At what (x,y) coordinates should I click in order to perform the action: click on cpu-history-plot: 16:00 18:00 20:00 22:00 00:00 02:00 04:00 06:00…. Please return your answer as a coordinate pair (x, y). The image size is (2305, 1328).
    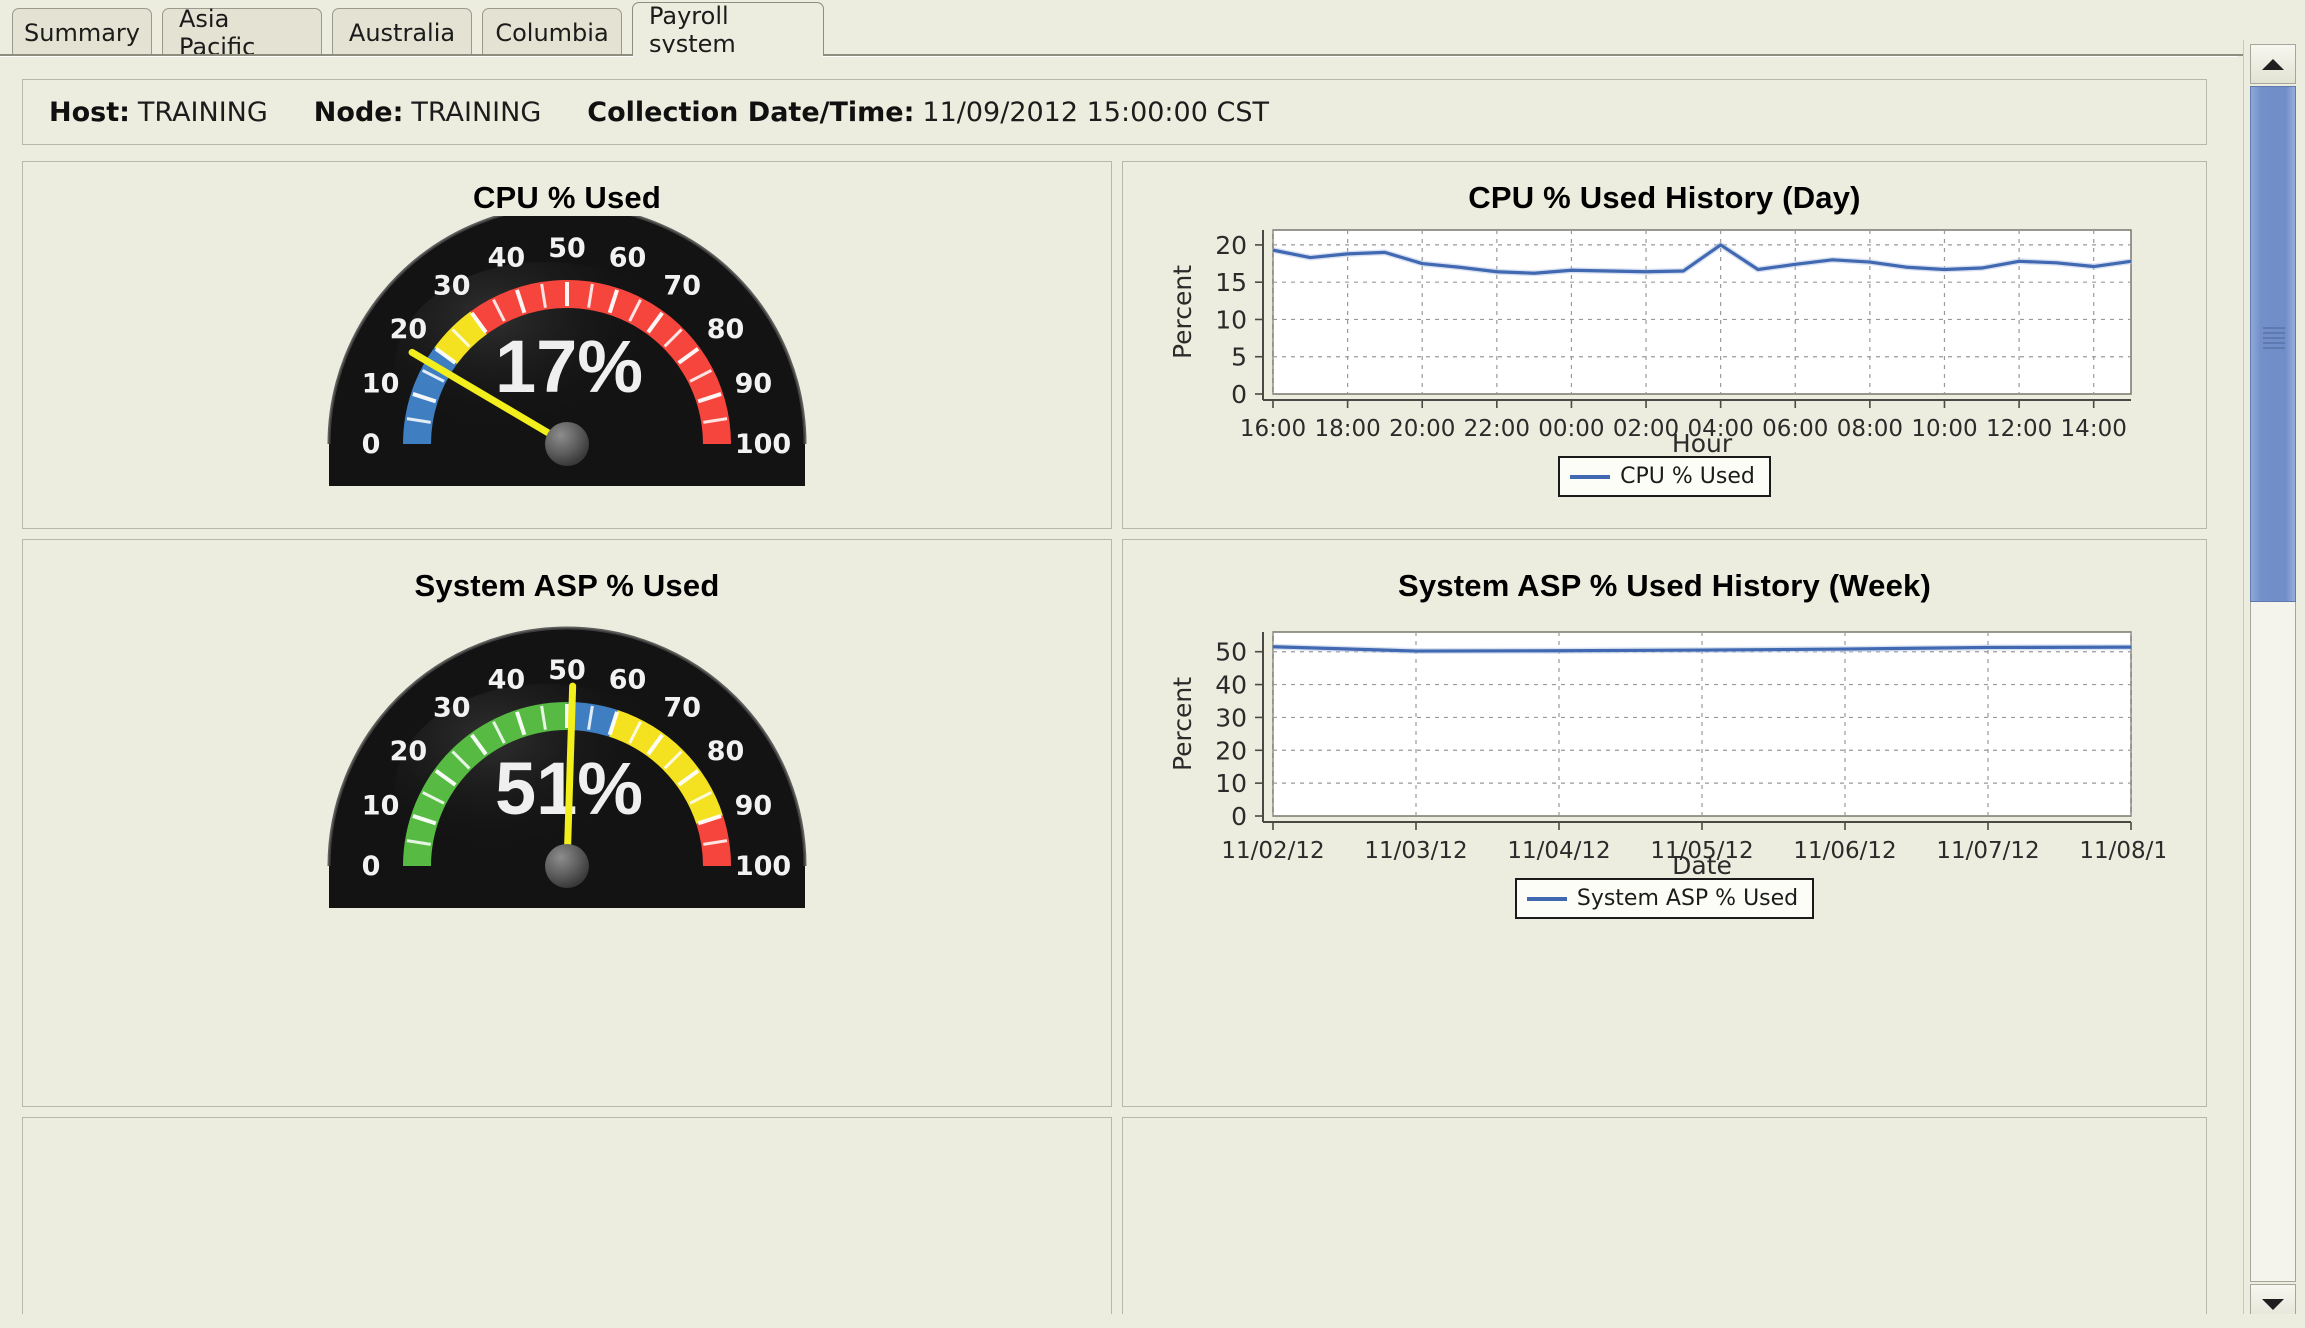
    Looking at the image, I should click on (1650, 342).